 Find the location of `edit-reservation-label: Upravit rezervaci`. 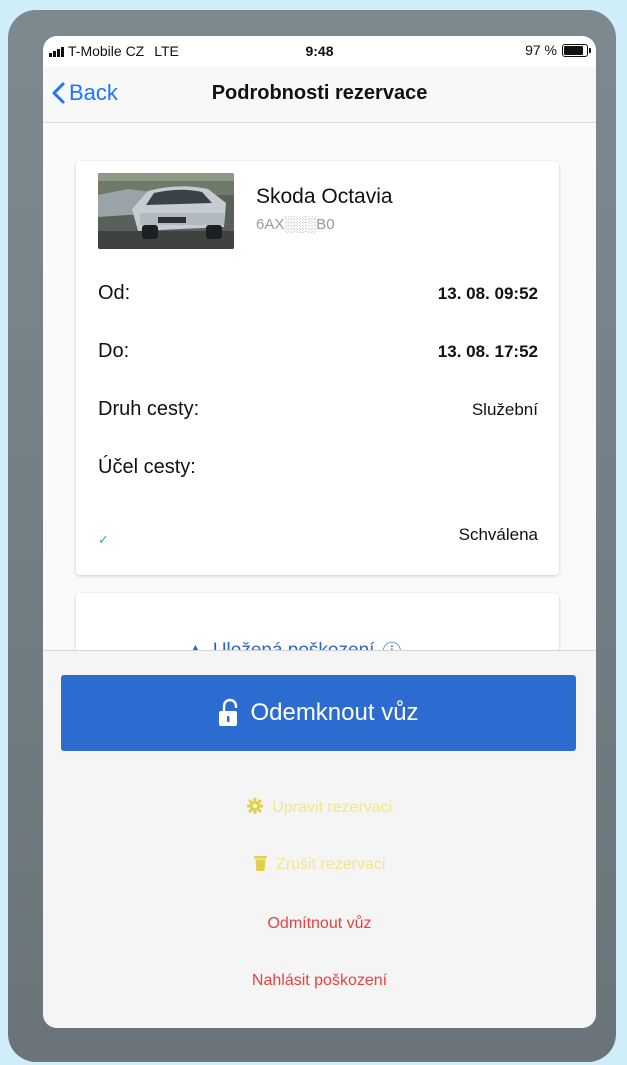

edit-reservation-label: Upravit rezervaci is located at coordinates (332, 807).